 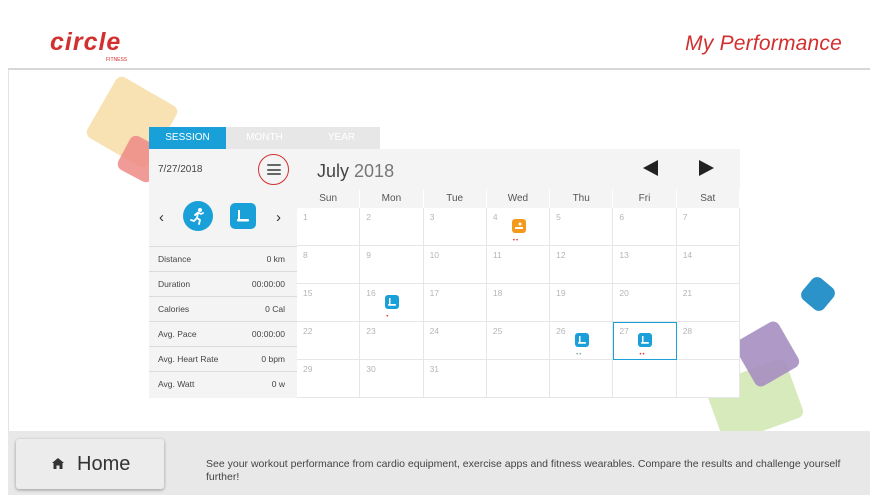 What do you see at coordinates (582, 303) in the screenshot?
I see `calendar-day-19: 19` at bounding box center [582, 303].